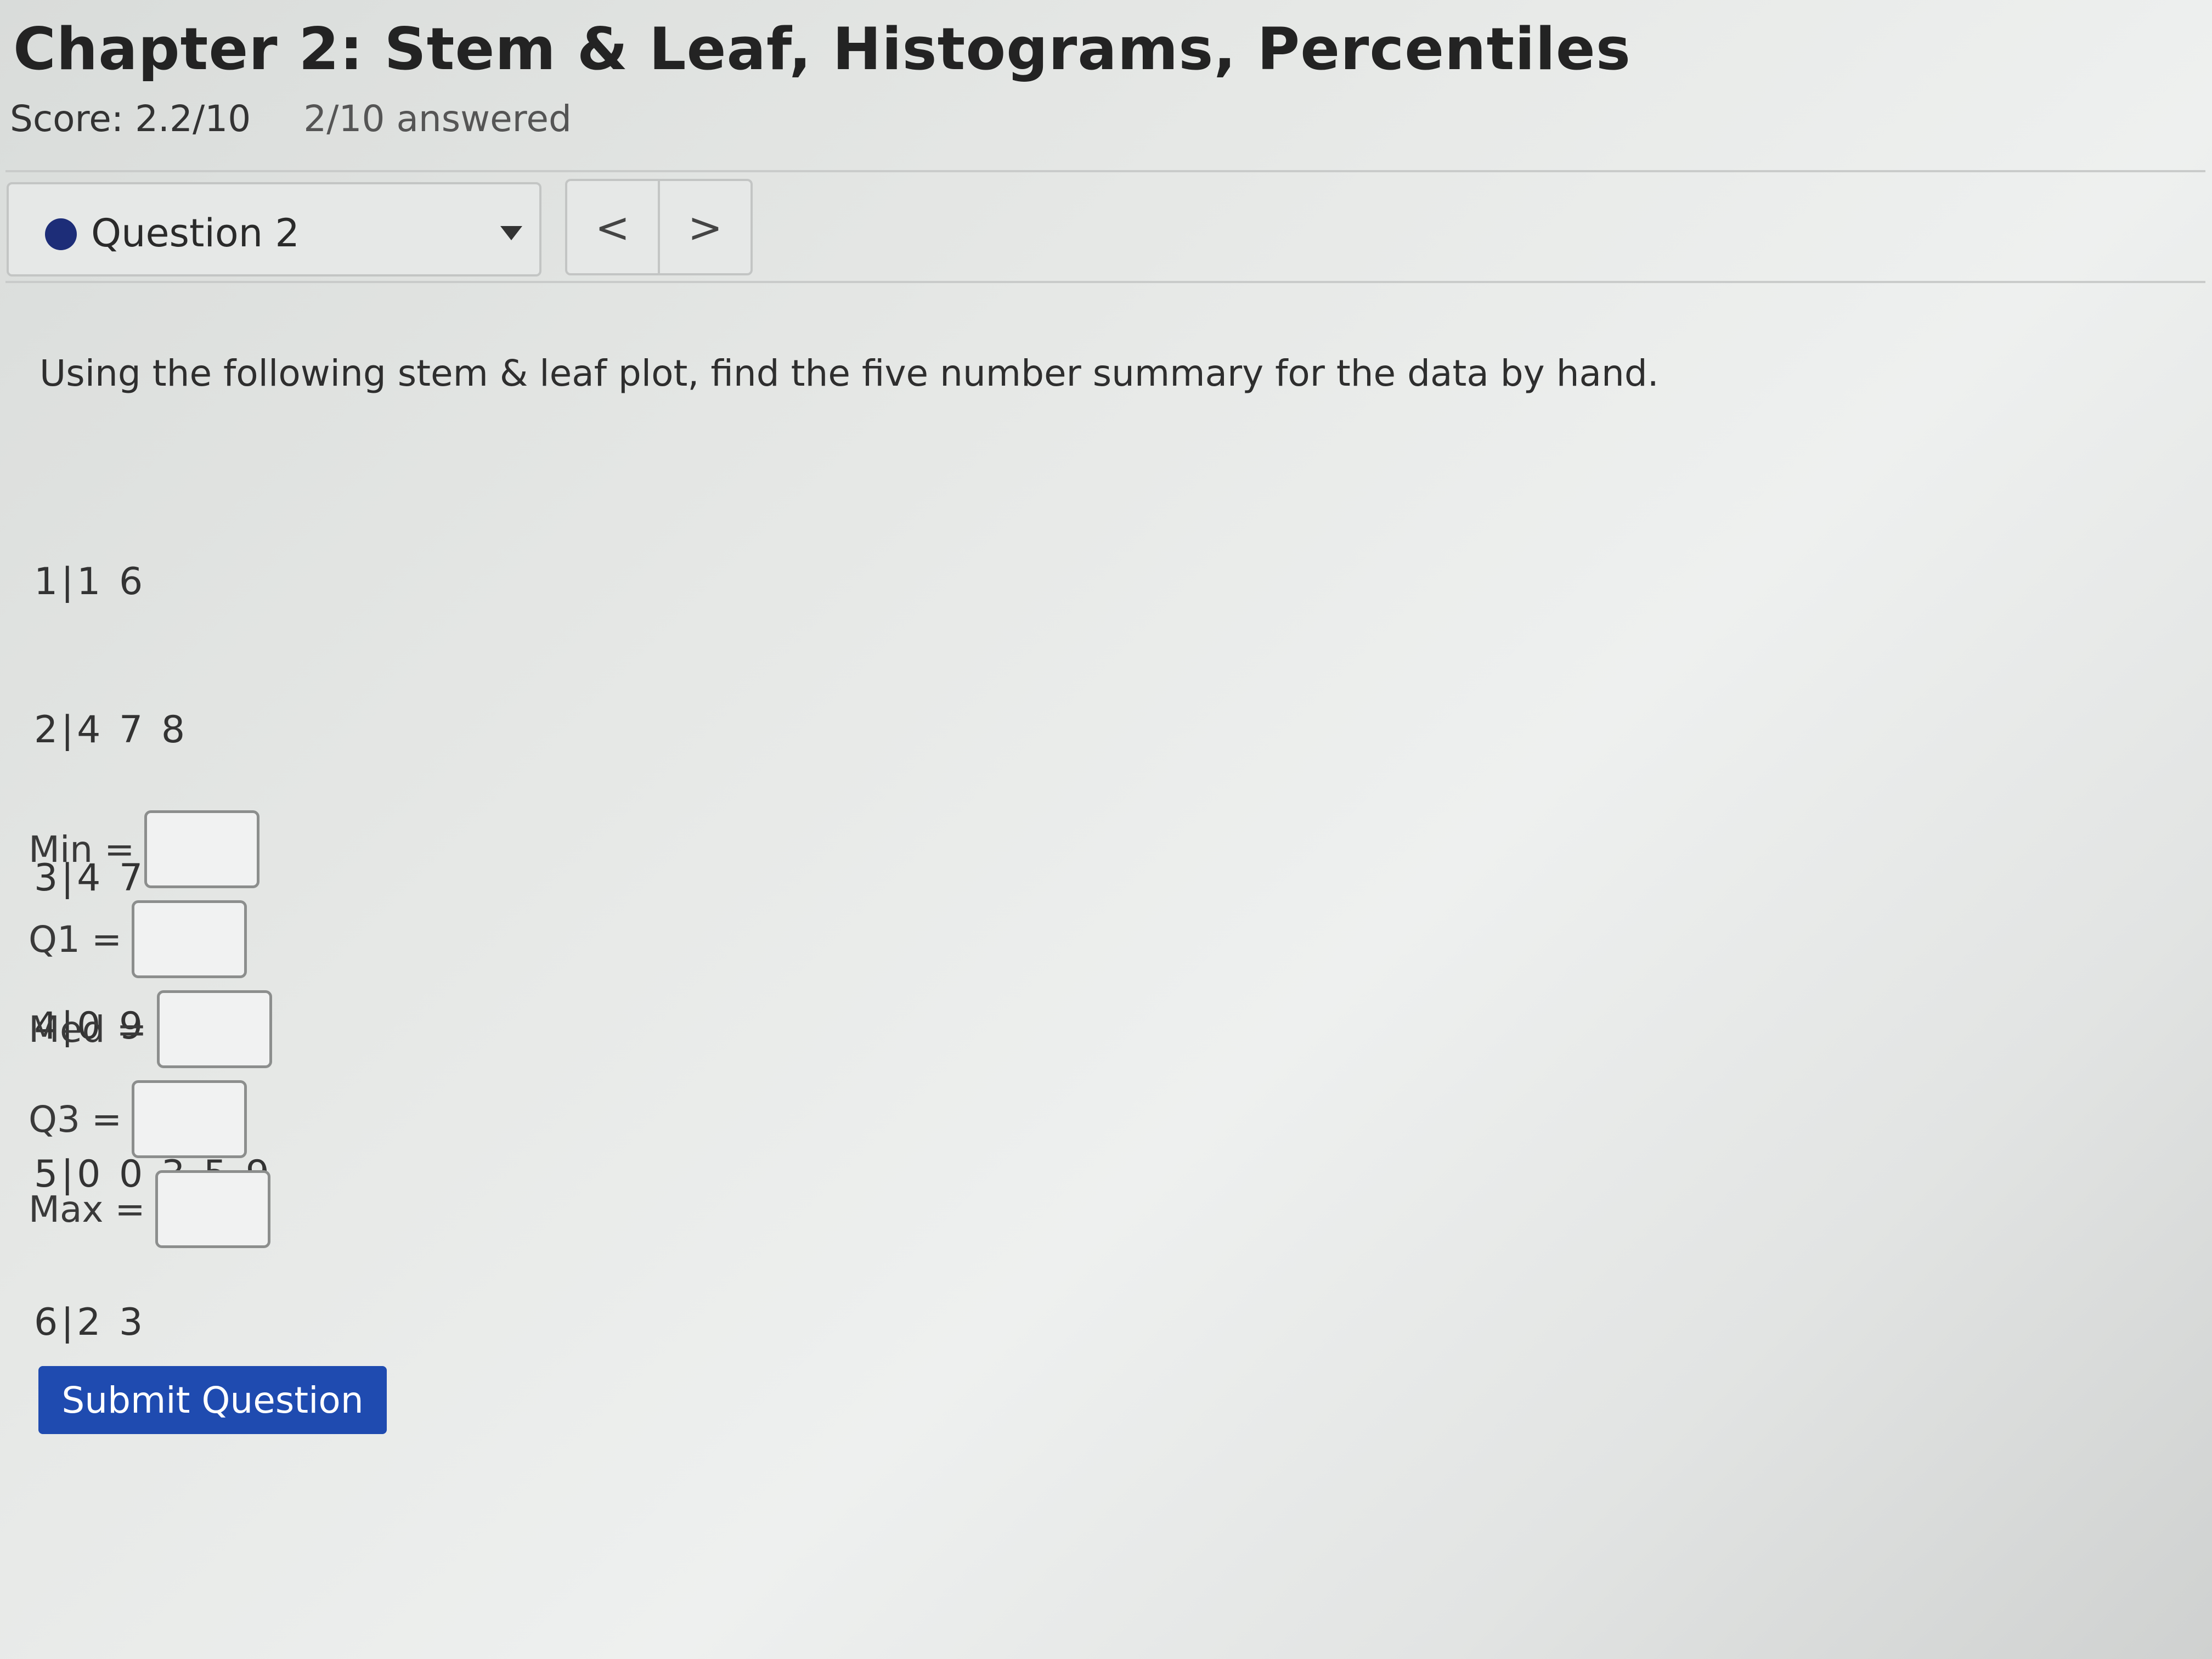 This screenshot has height=1659, width=2212. I want to click on score-text: Score: 2.2/10, so click(130, 119).